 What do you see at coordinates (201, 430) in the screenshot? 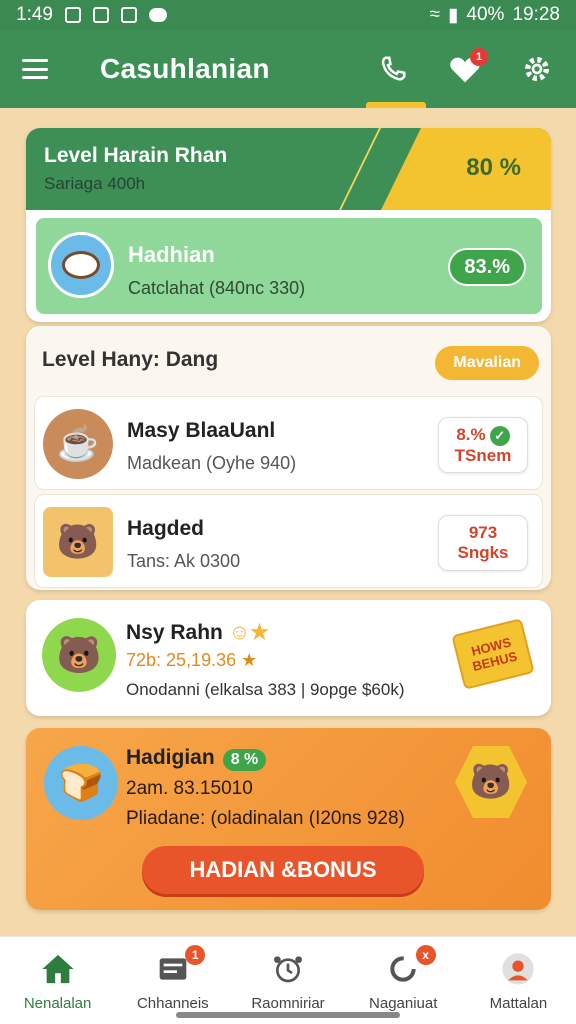
I see `list-item-title: Masy BlaaUanl` at bounding box center [201, 430].